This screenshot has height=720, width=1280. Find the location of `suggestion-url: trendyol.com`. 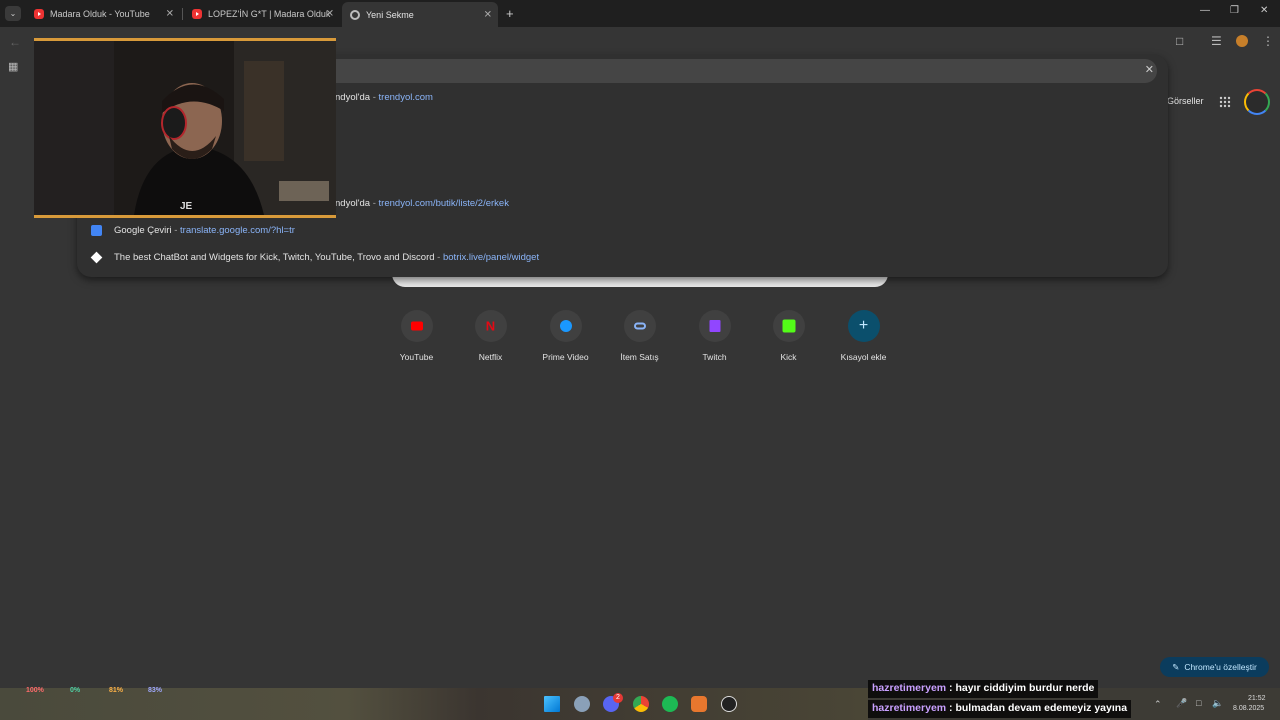

suggestion-url: trendyol.com is located at coordinates (405, 97).